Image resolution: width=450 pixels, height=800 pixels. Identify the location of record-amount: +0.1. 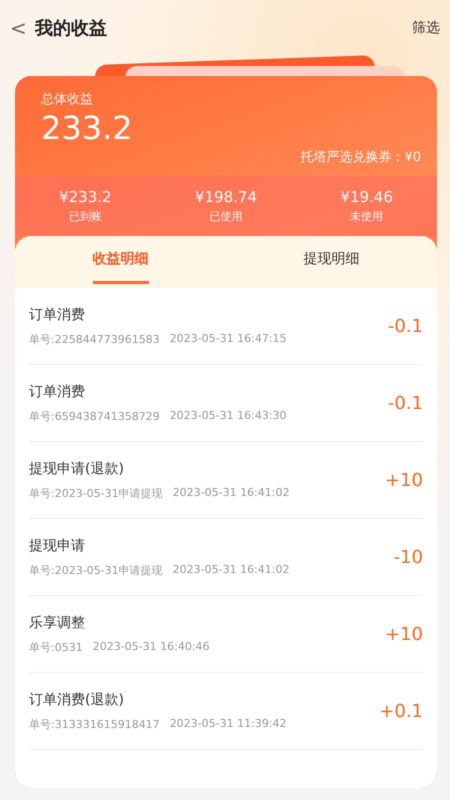
(401, 711).